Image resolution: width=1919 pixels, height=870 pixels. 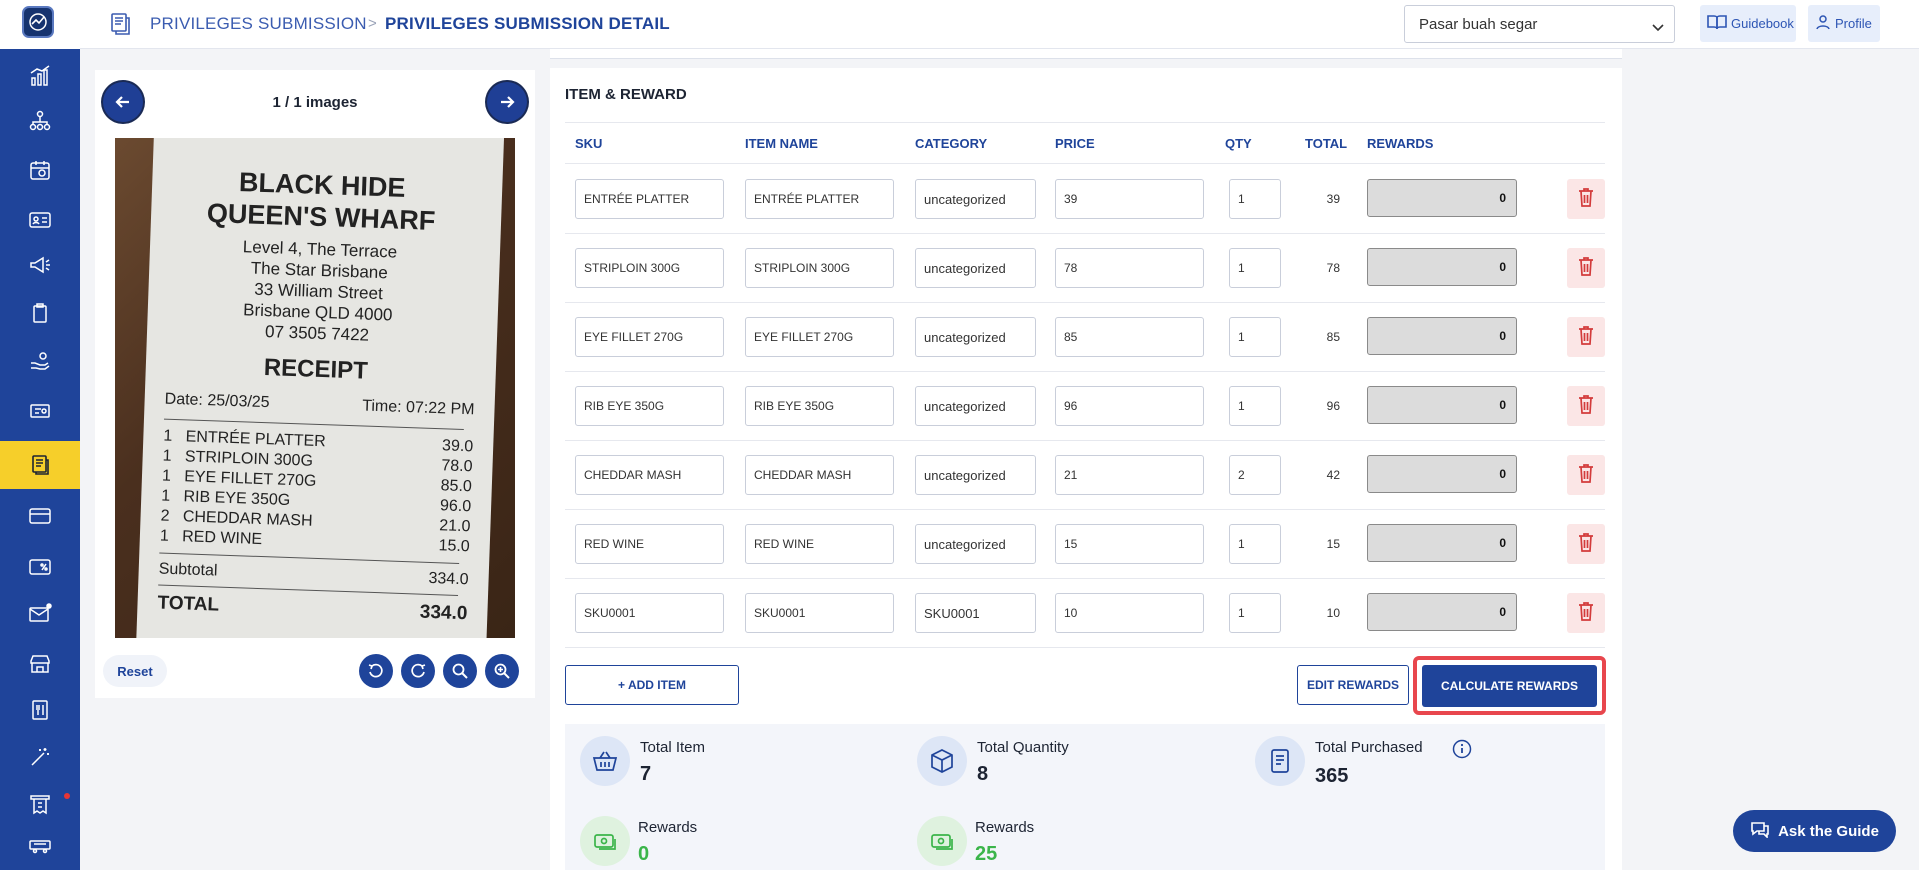 What do you see at coordinates (1086, 54) in the screenshot?
I see `previous-section-edge` at bounding box center [1086, 54].